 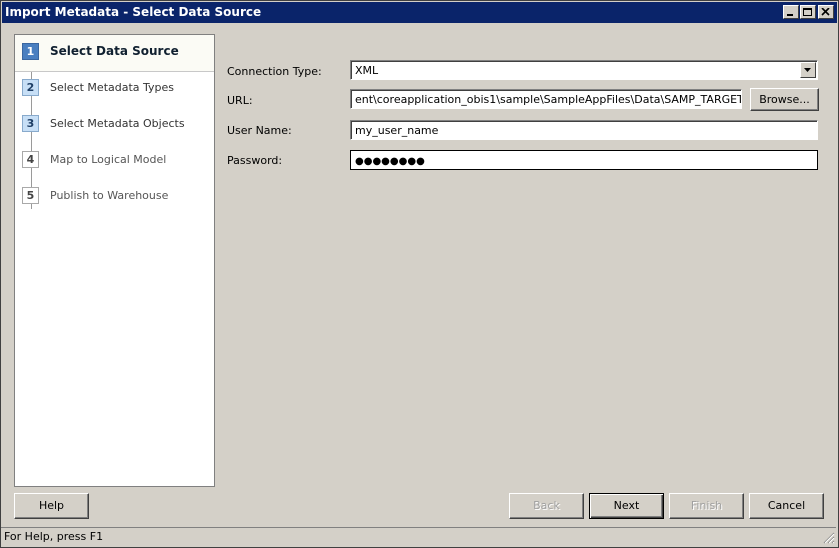 What do you see at coordinates (790, 15) in the screenshot?
I see `minimize-icon` at bounding box center [790, 15].